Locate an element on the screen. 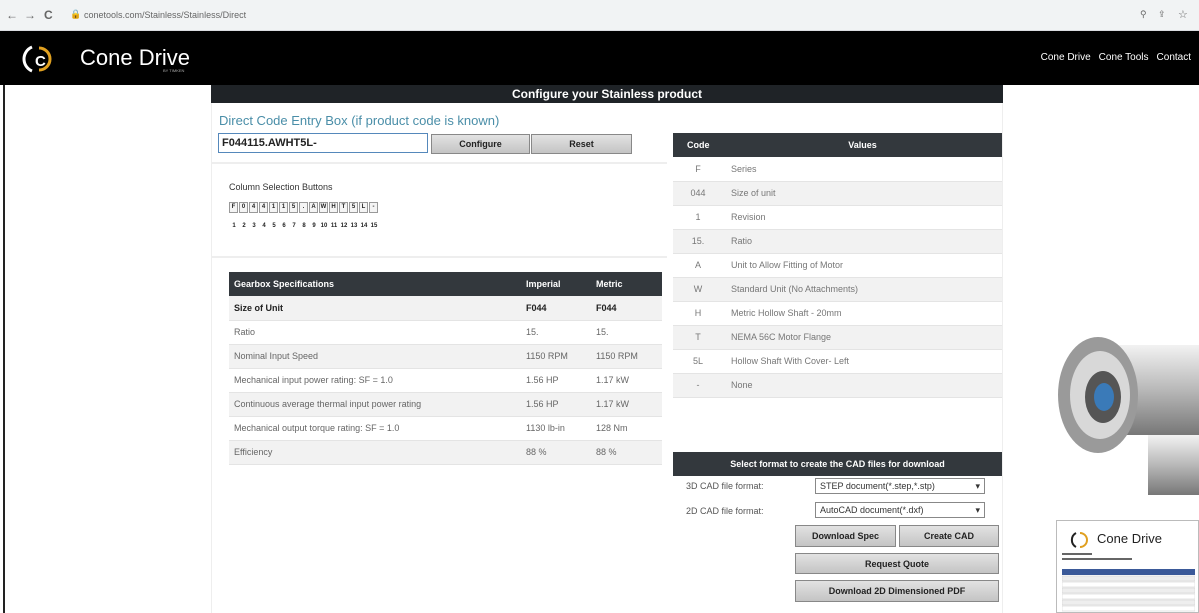 Image resolution: width=1199 pixels, height=613 pixels. table-row: Size of Unit F044 F044 is located at coordinates (445, 308).